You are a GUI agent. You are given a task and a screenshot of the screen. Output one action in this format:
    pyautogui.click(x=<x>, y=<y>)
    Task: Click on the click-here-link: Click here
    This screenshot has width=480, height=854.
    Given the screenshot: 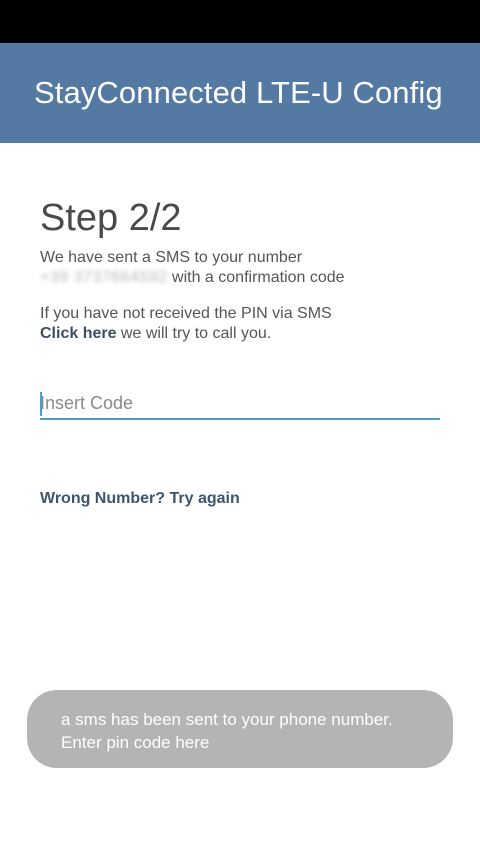 What is the action you would take?
    pyautogui.click(x=78, y=333)
    